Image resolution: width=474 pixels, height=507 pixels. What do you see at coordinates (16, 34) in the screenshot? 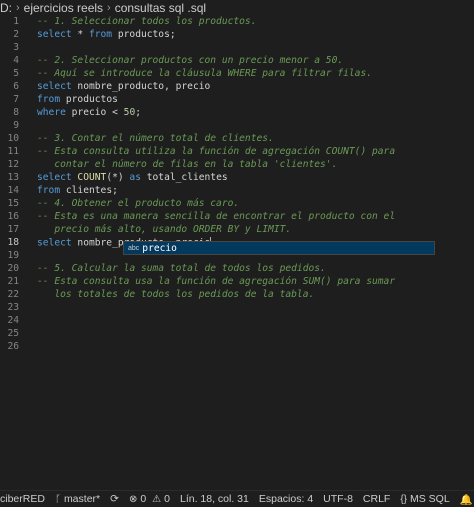
I see `line-number: 2` at bounding box center [16, 34].